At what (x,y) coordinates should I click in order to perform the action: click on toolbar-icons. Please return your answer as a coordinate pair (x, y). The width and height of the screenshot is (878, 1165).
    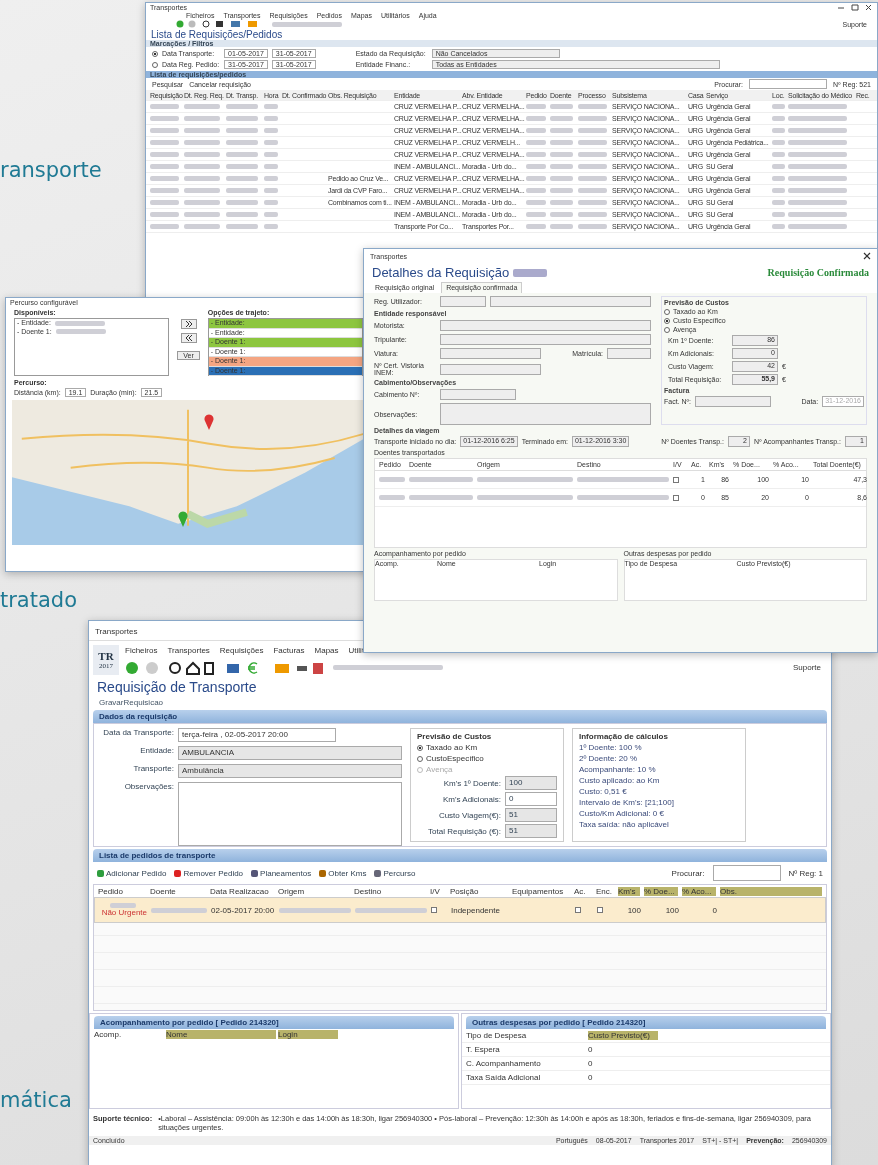
    Looking at the image, I should click on (225, 667).